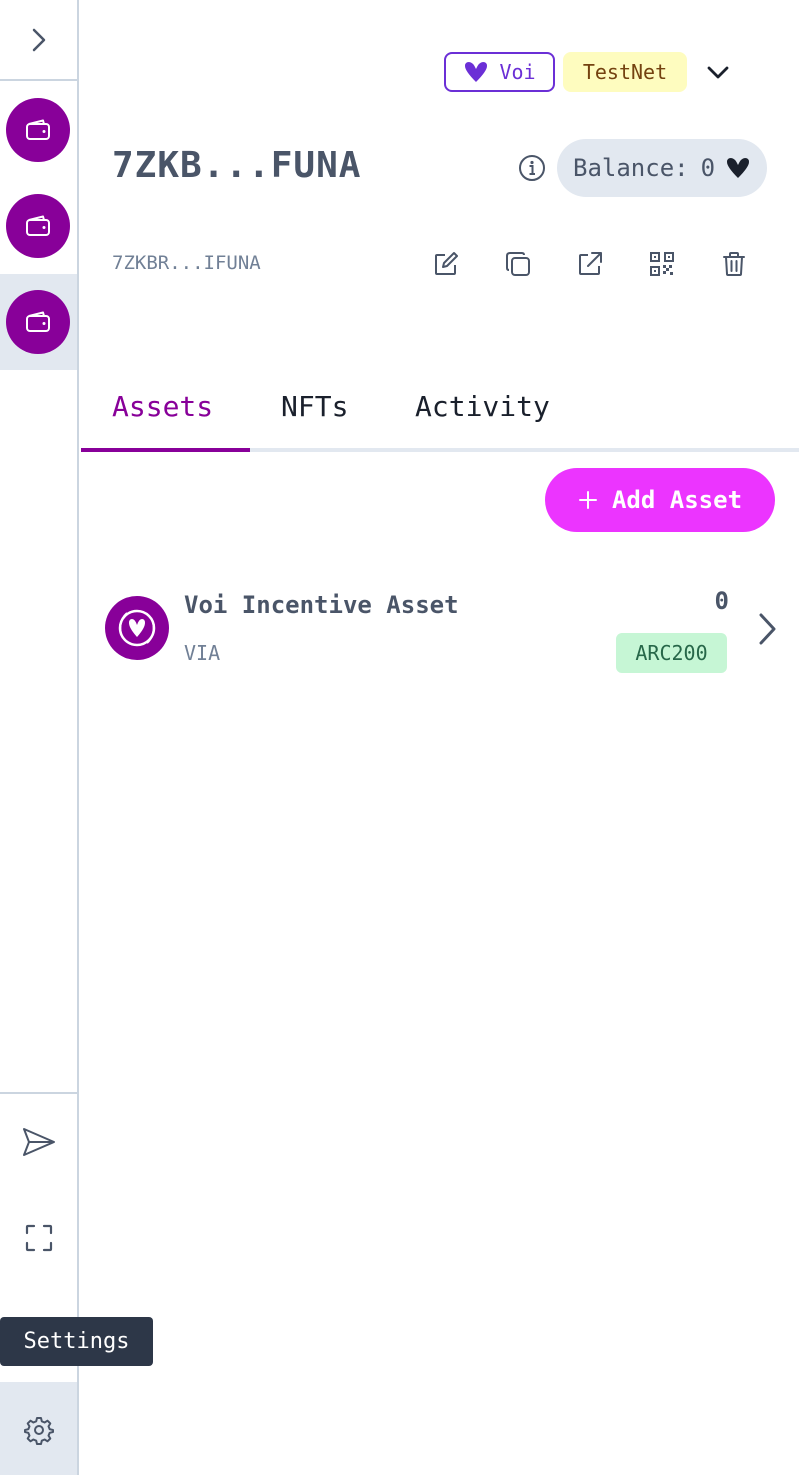 Image resolution: width=799 pixels, height=1475 pixels. Describe the element at coordinates (482, 406) in the screenshot. I see `tab-activity: Activity` at that location.